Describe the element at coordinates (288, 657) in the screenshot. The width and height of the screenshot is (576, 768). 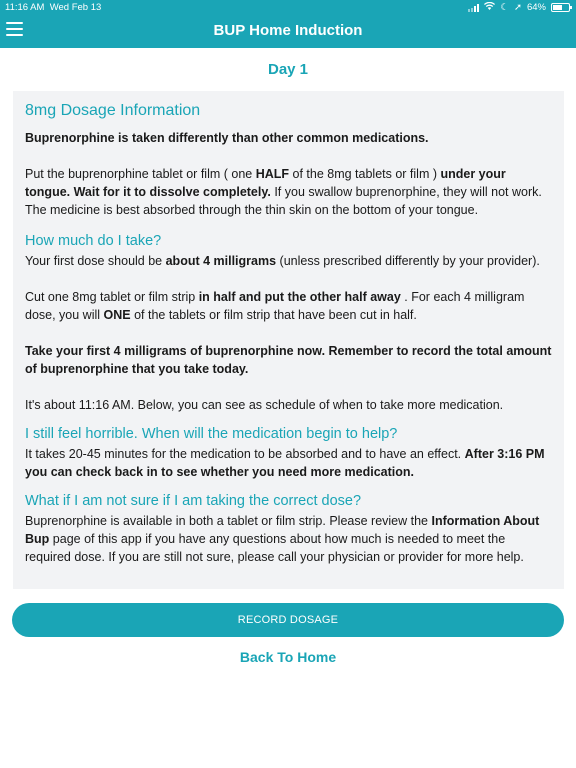
I see `back-to-home-link: Back To Home` at that location.